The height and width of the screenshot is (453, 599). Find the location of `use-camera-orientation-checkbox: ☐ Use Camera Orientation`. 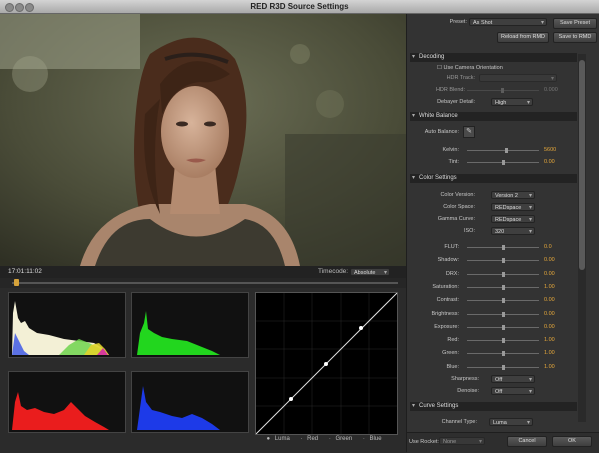

use-camera-orientation-checkbox: ☐ Use Camera Orientation is located at coordinates (470, 68).